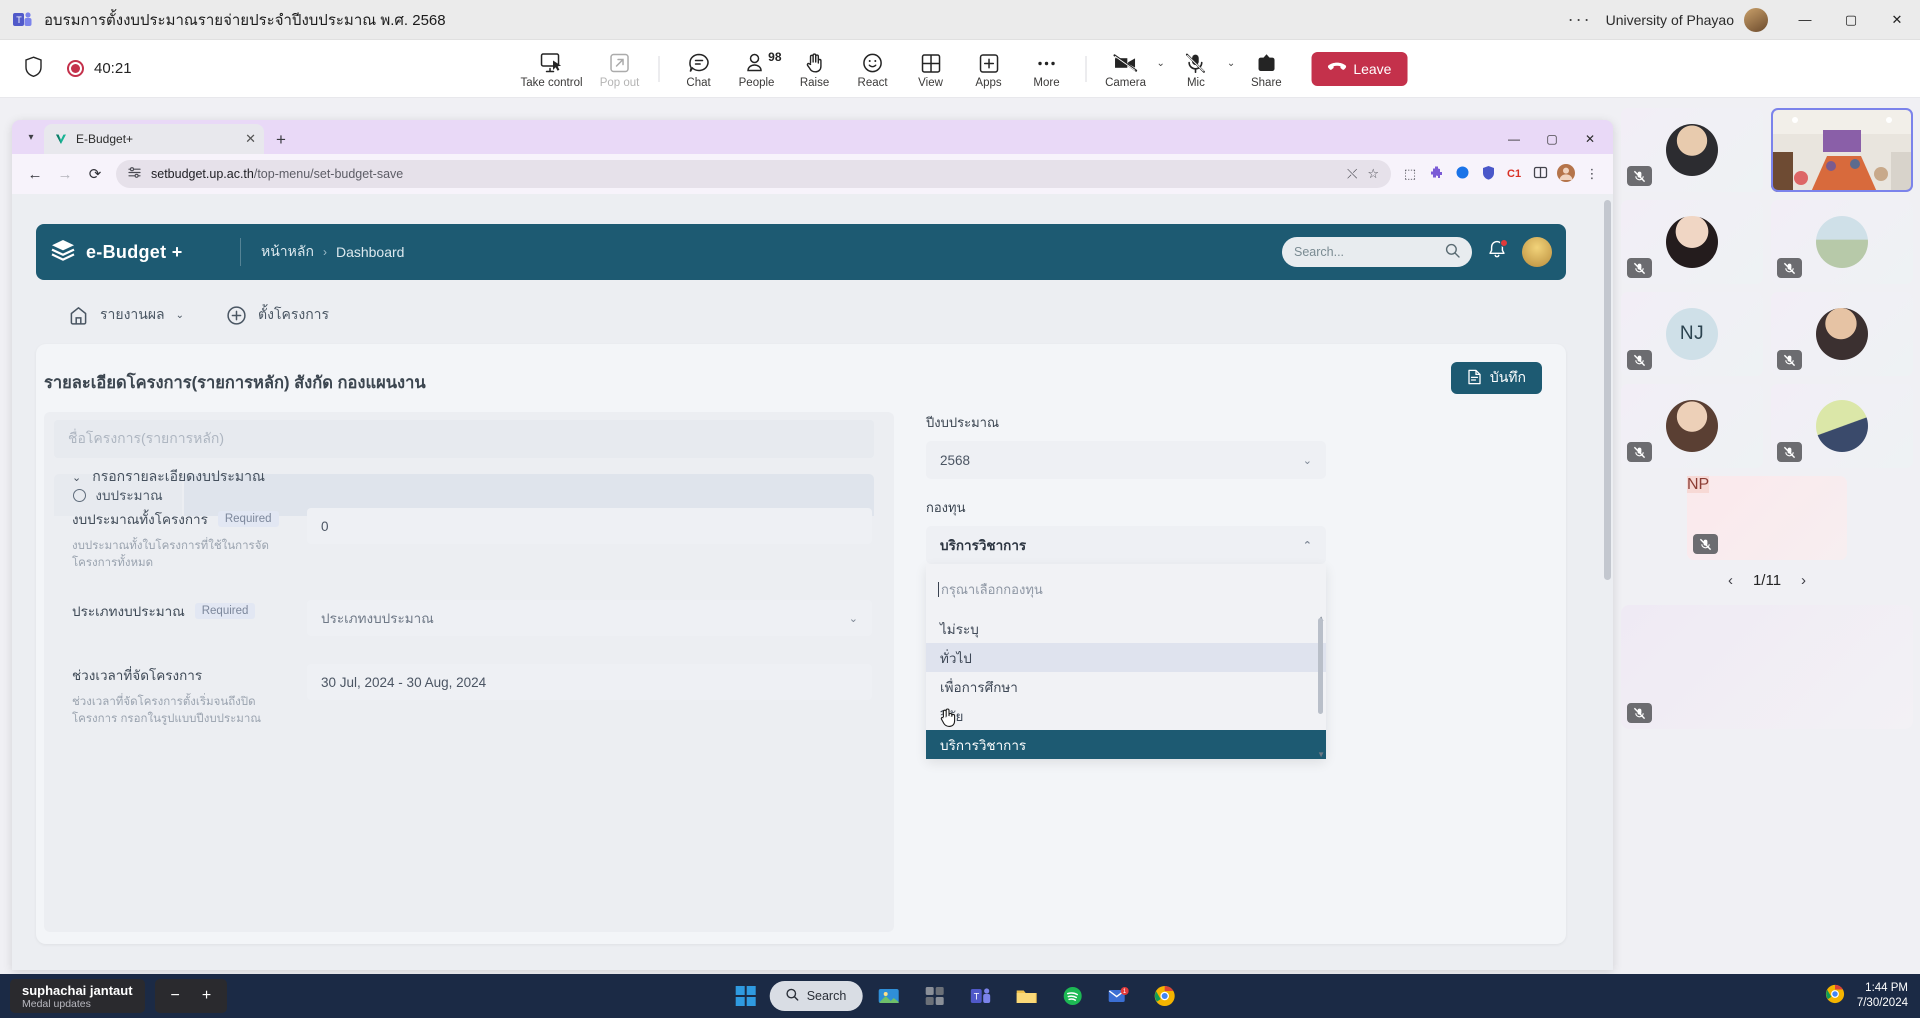 The image size is (1920, 1018). I want to click on site-settings-icon, so click(134, 174).